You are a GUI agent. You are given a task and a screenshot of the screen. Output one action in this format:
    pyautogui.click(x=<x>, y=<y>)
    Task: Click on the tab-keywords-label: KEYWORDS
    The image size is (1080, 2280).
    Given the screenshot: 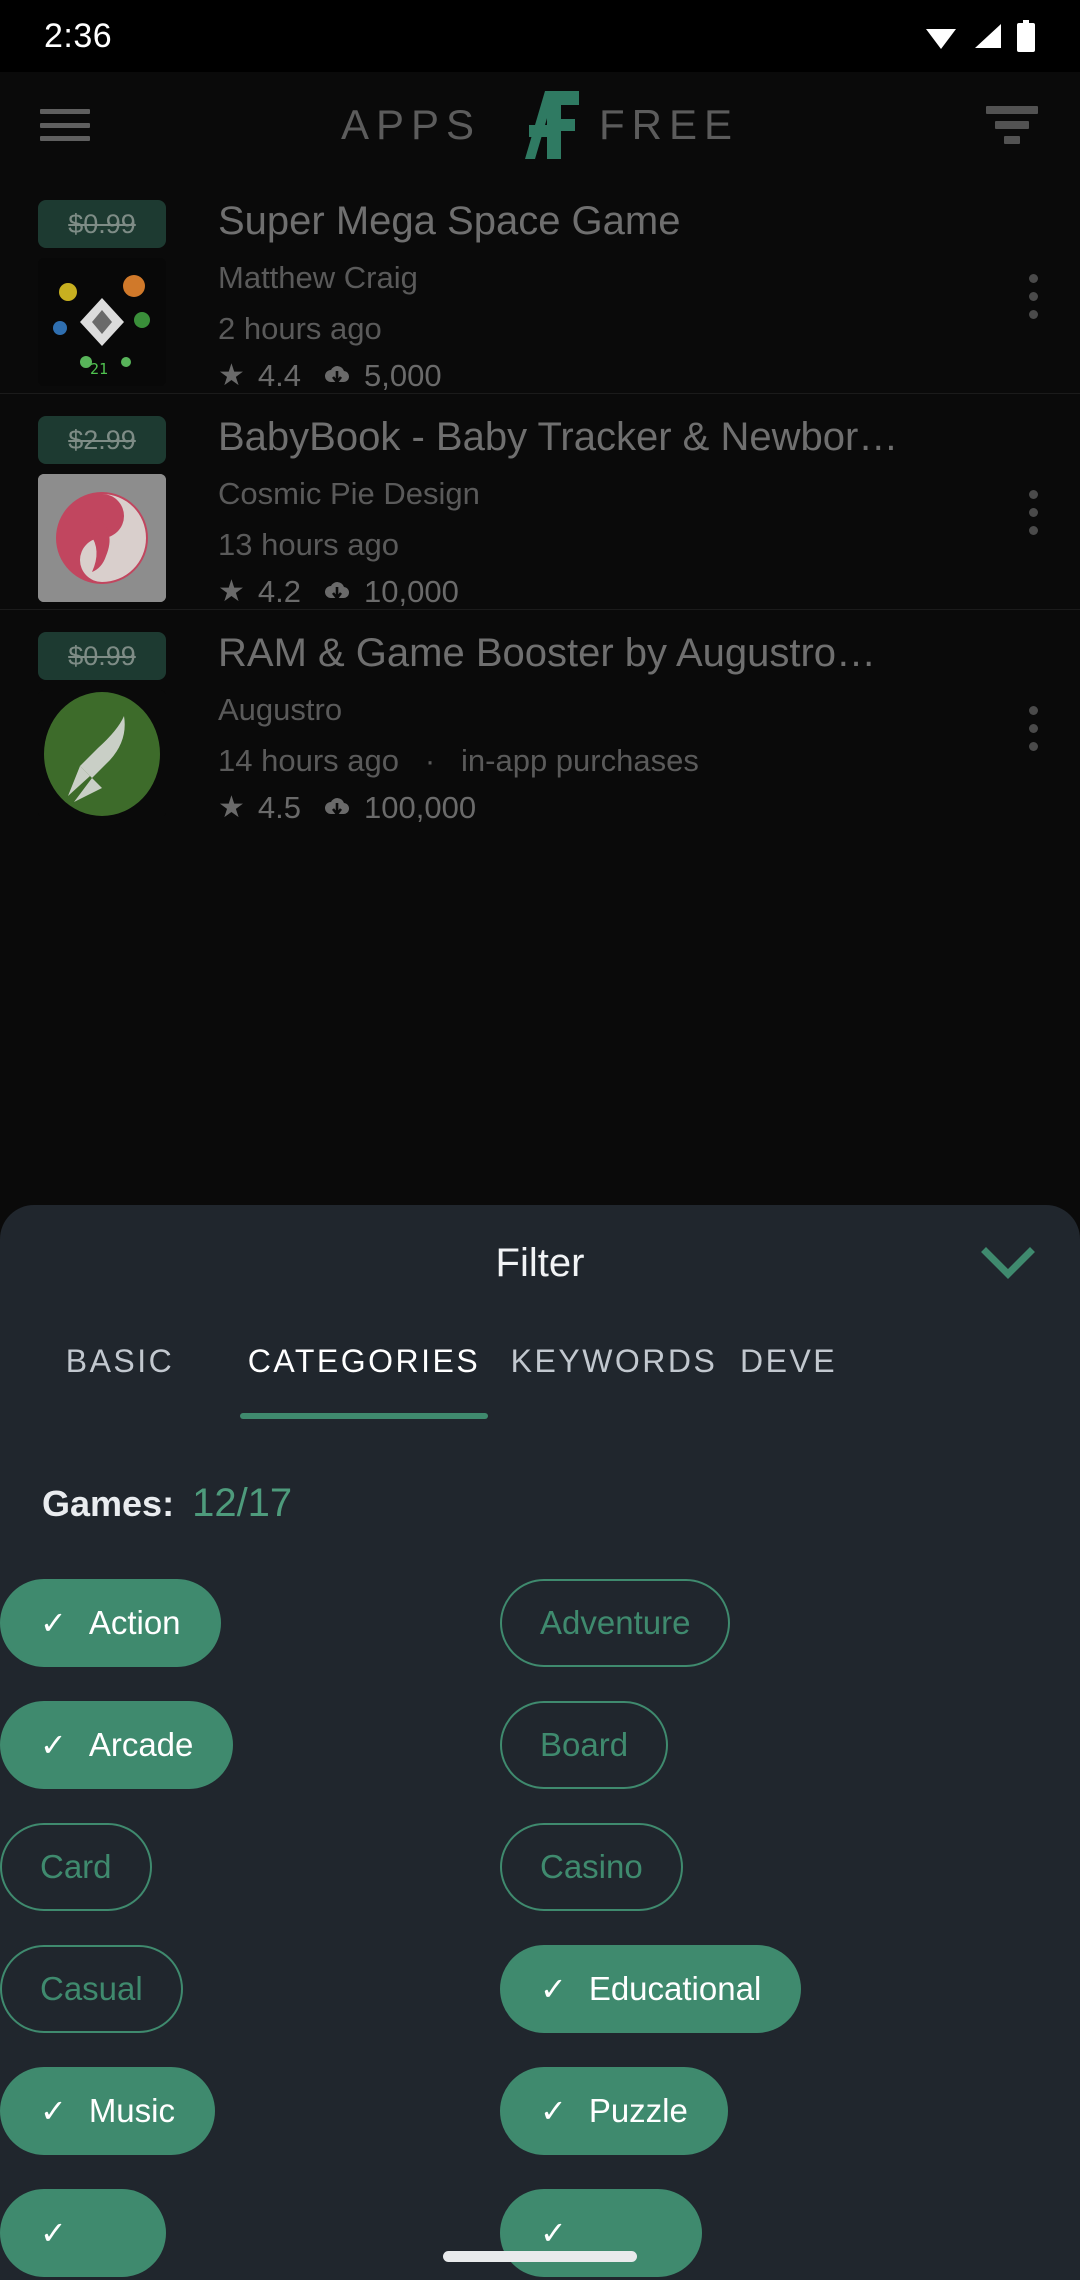 What is the action you would take?
    pyautogui.click(x=614, y=1360)
    